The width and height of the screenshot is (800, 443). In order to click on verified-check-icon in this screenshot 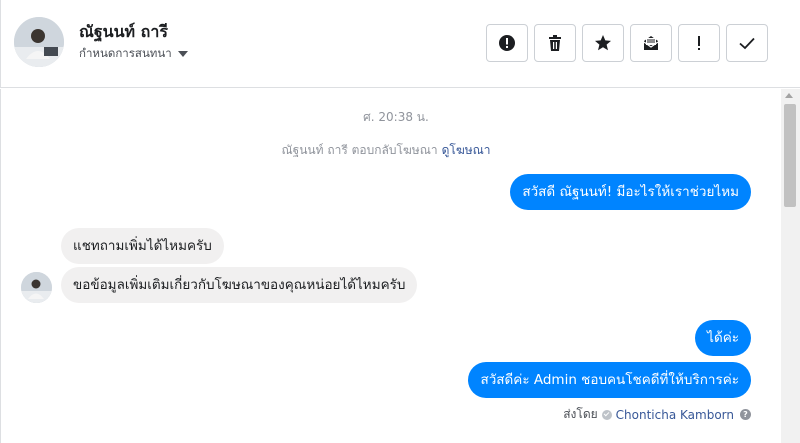, I will do `click(606, 414)`.